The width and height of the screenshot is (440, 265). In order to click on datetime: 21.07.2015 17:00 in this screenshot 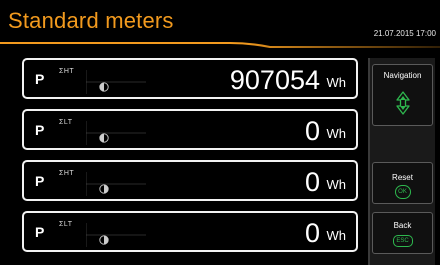, I will do `click(404, 33)`.